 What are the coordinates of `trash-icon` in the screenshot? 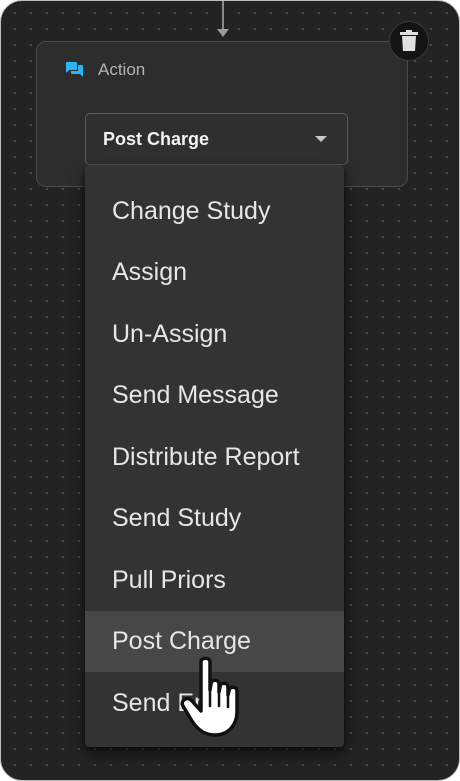 It's located at (409, 40).